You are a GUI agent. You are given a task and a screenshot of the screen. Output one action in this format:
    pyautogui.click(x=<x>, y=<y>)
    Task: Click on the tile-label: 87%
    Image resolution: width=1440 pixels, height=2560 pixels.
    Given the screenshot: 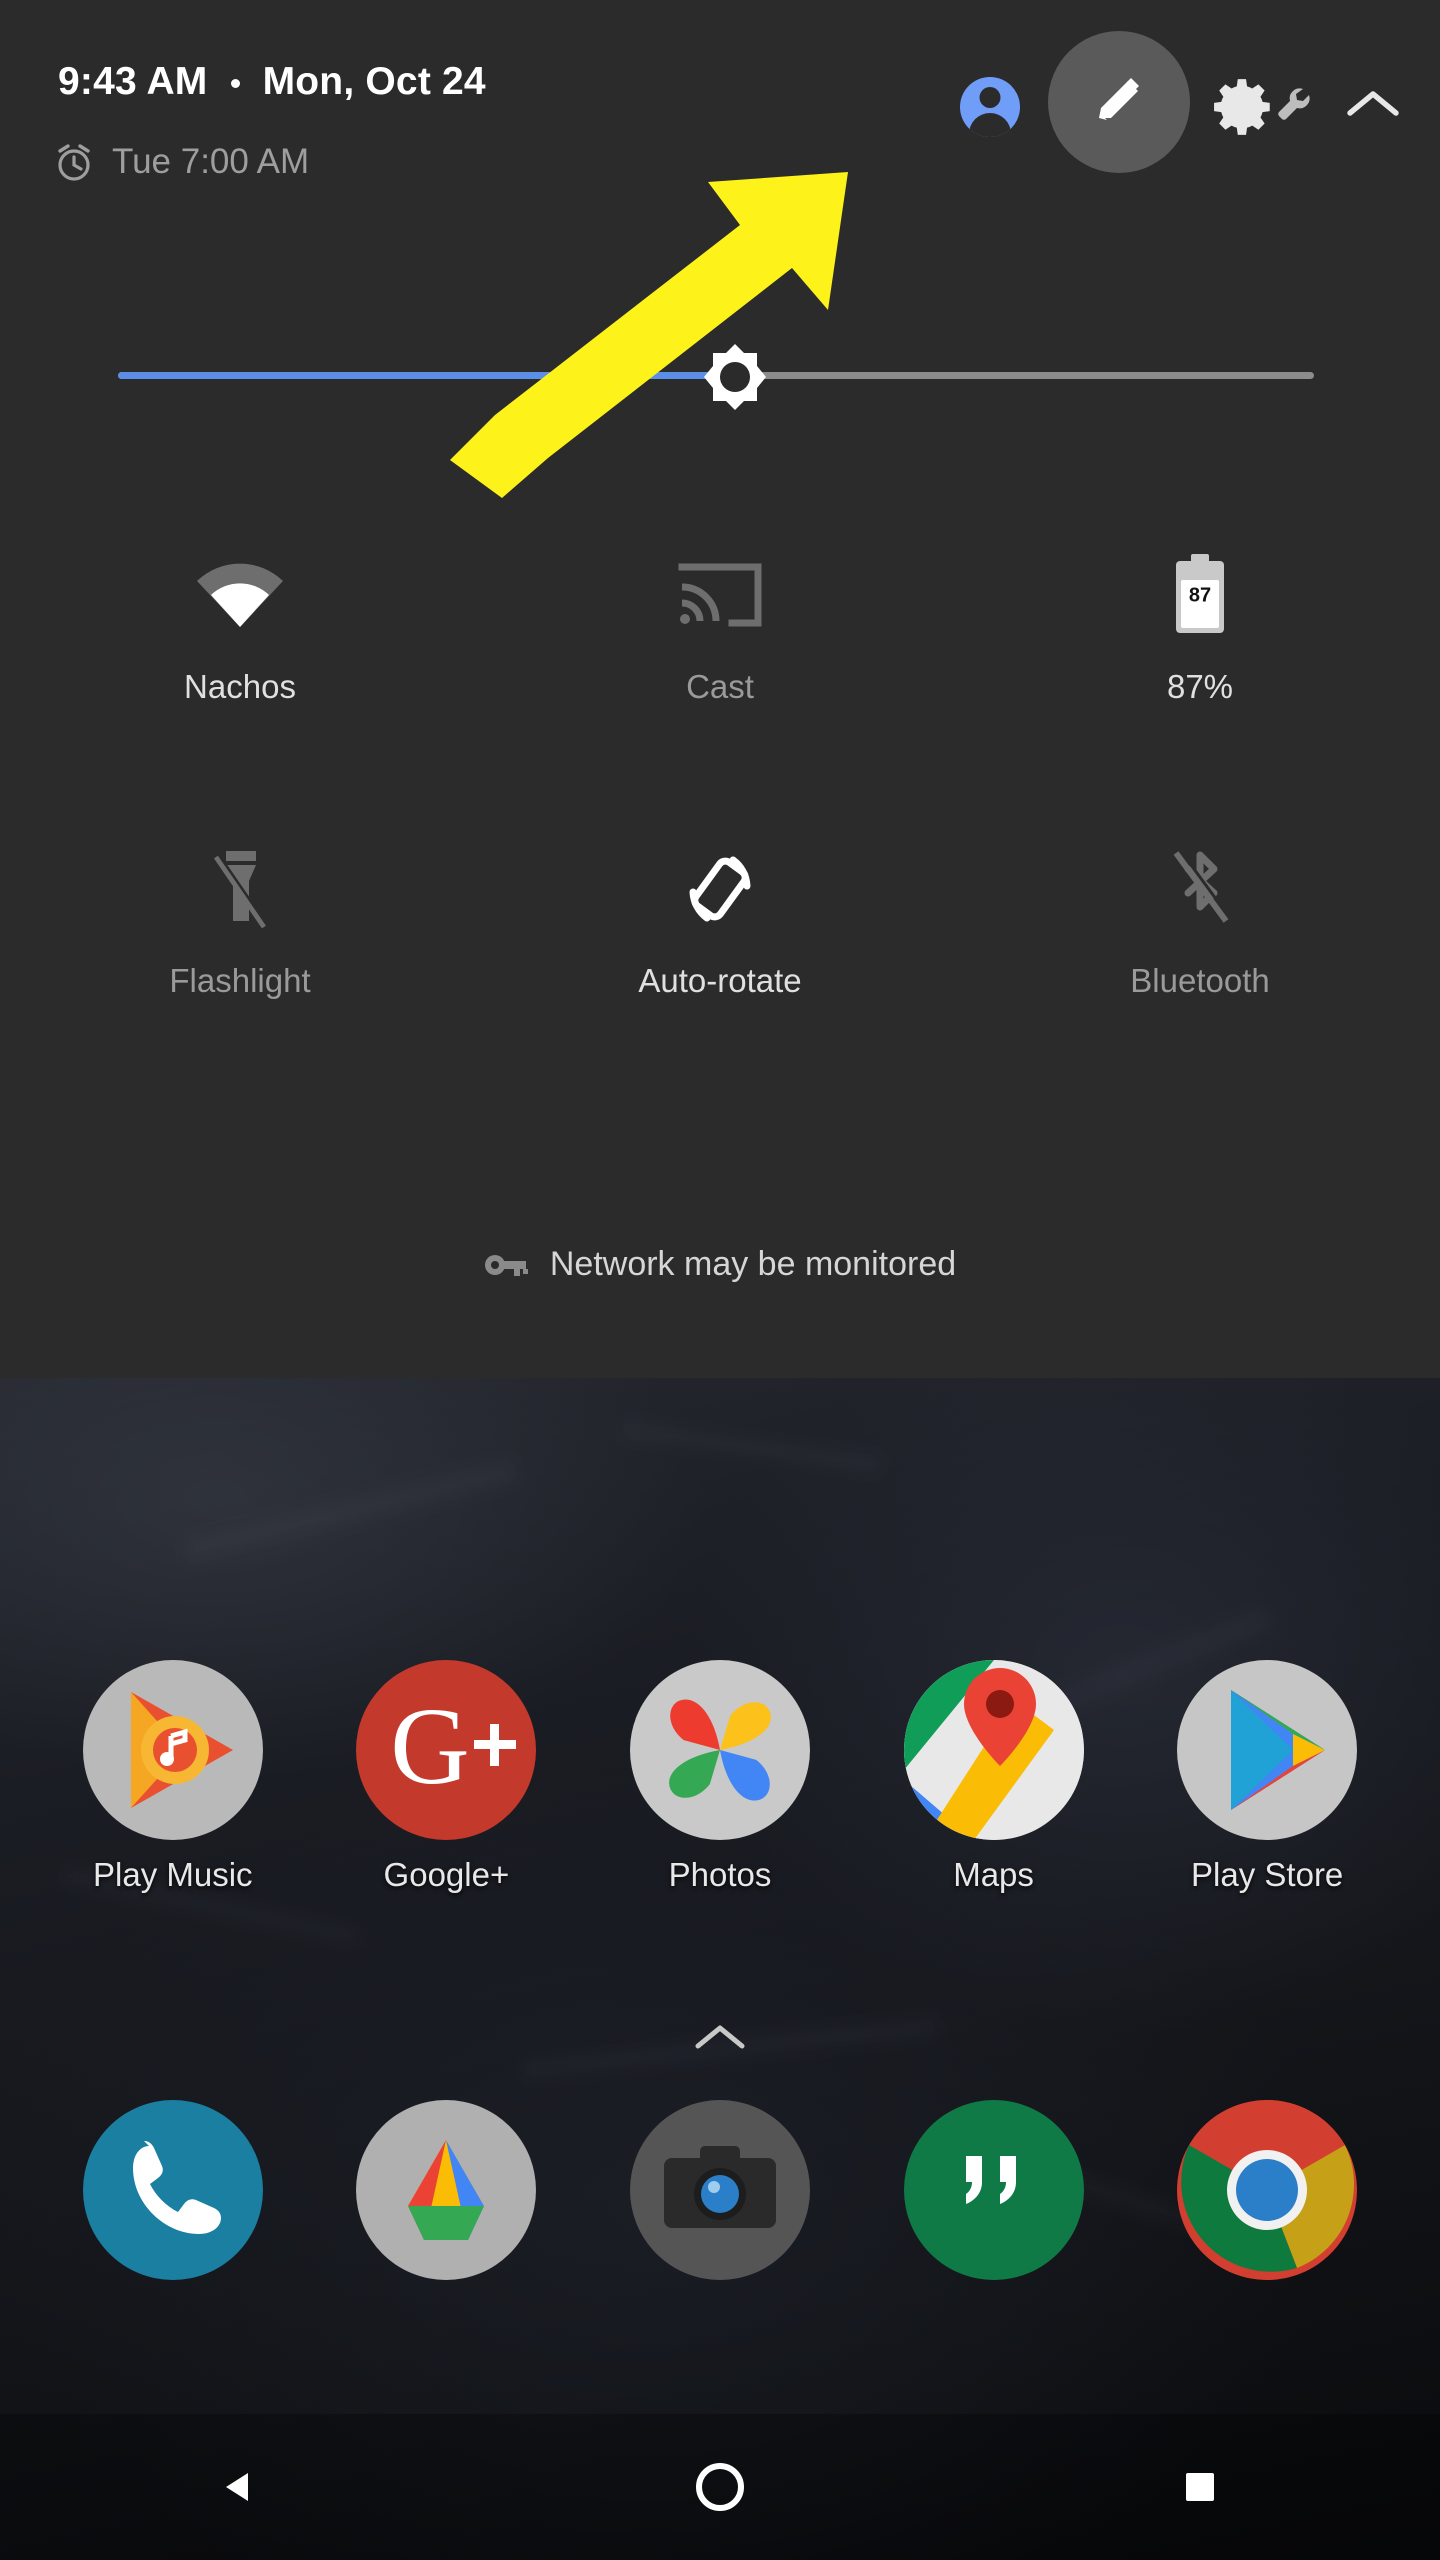 What is the action you would take?
    pyautogui.click(x=1200, y=686)
    